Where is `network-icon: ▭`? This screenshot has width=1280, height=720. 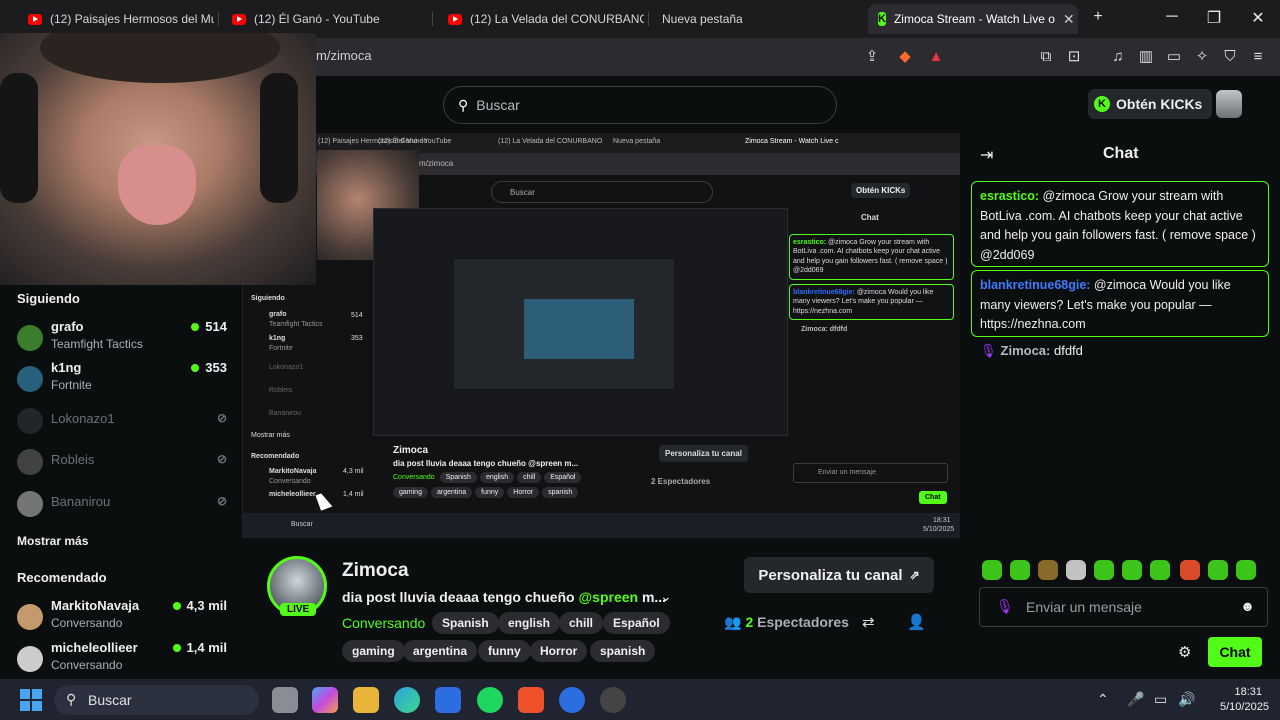
network-icon: ▭ is located at coordinates (1160, 699).